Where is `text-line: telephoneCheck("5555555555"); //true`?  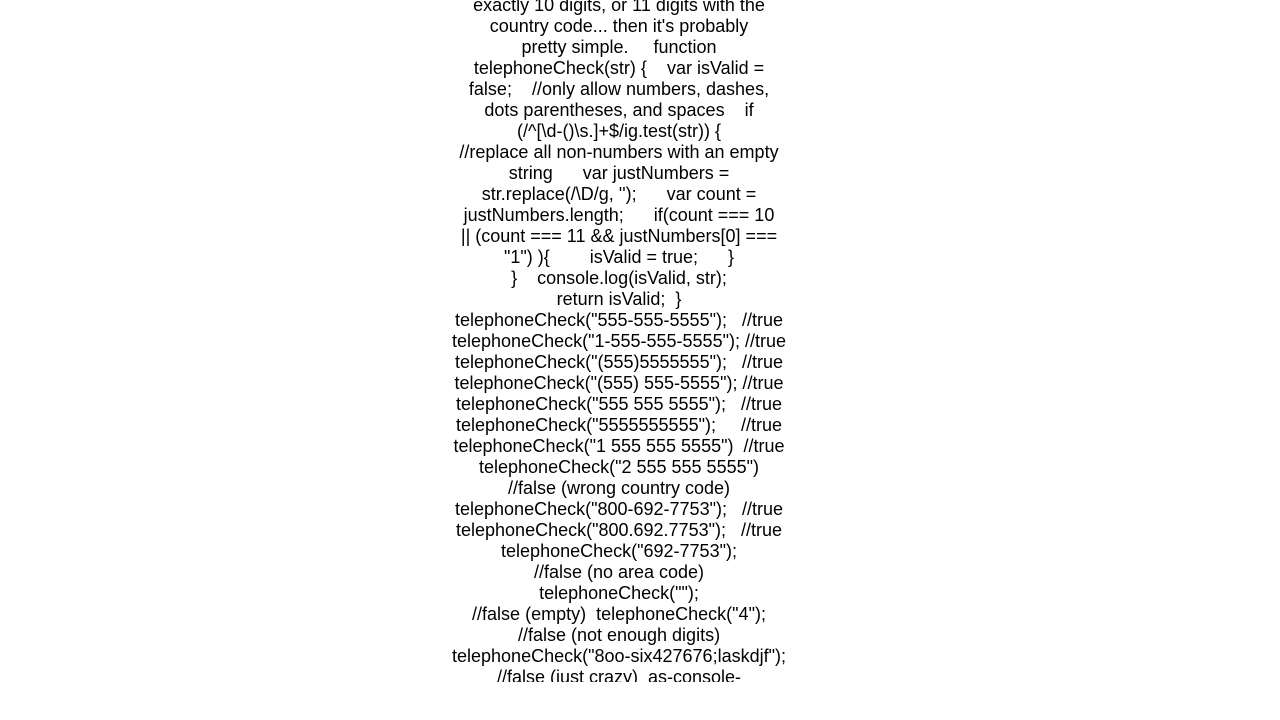
text-line: telephoneCheck("5555555555"); //true is located at coordinates (619, 425).